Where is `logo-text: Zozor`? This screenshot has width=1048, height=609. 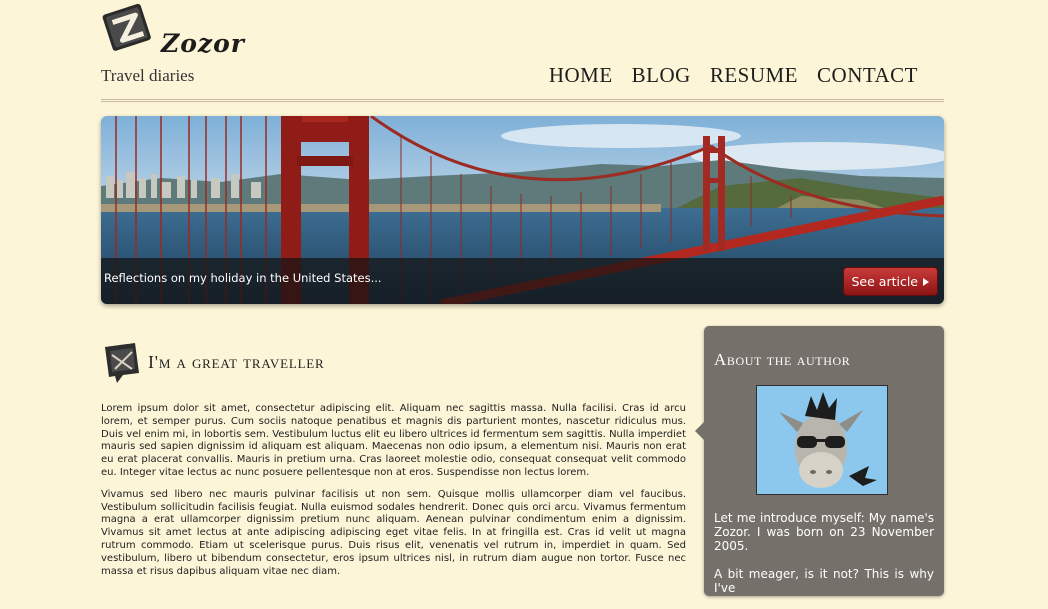
logo-text: Zozor is located at coordinates (203, 43).